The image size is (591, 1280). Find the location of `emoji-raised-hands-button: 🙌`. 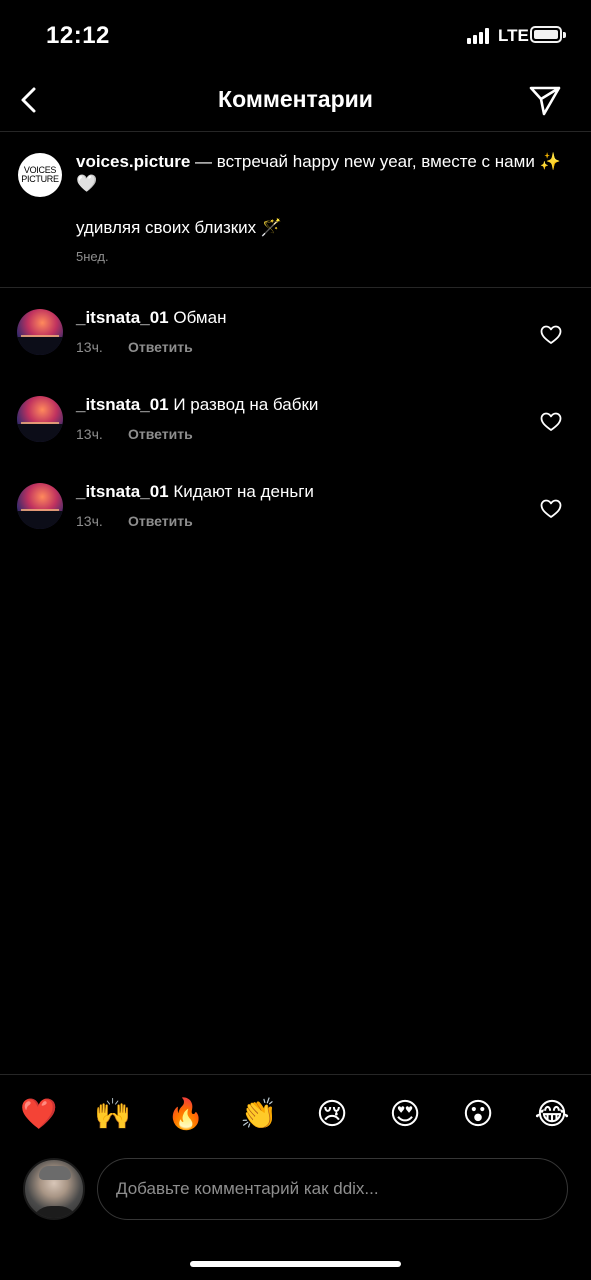

emoji-raised-hands-button: 🙌 is located at coordinates (112, 1115).